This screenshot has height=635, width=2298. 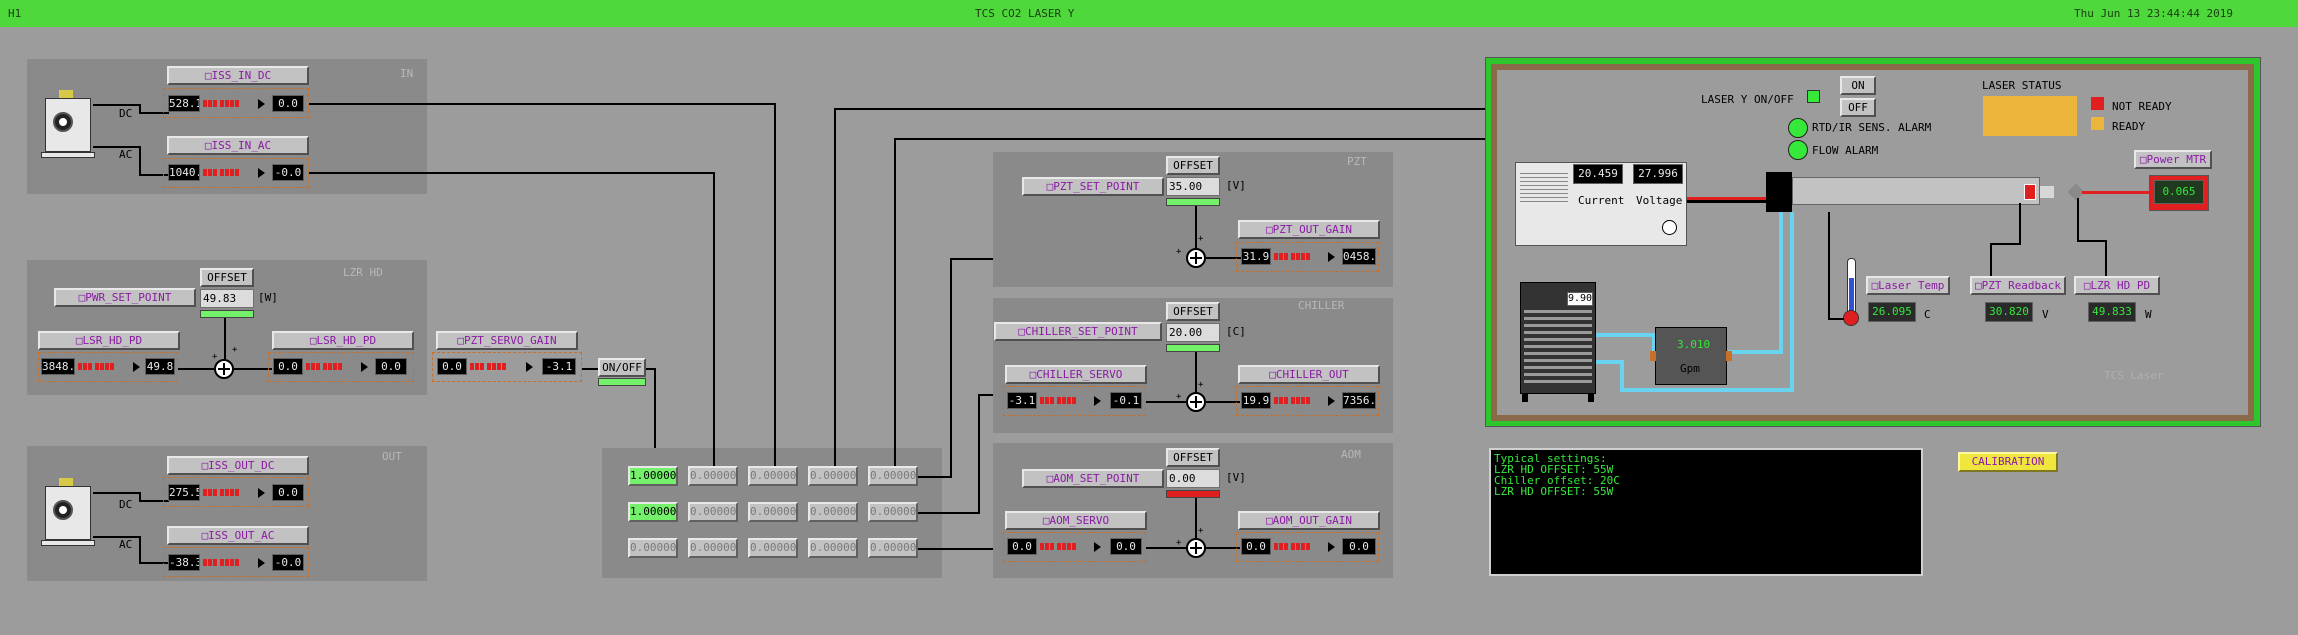 What do you see at coordinates (1872, 127) in the screenshot?
I see `rtd-alarm-label: RTD/IR SENS. ALARM` at bounding box center [1872, 127].